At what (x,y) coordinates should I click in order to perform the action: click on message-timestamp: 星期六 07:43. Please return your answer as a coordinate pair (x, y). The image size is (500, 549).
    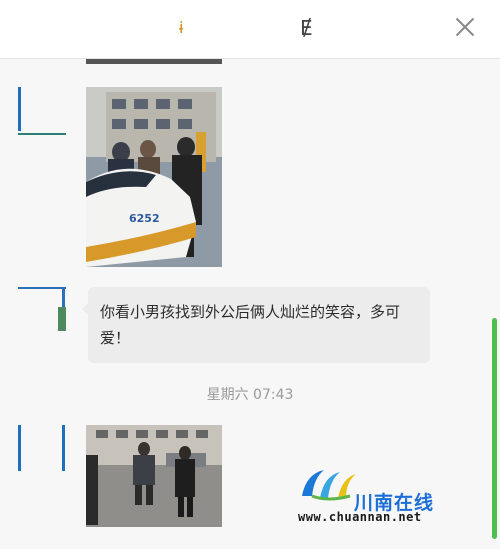
    Looking at the image, I should click on (250, 395).